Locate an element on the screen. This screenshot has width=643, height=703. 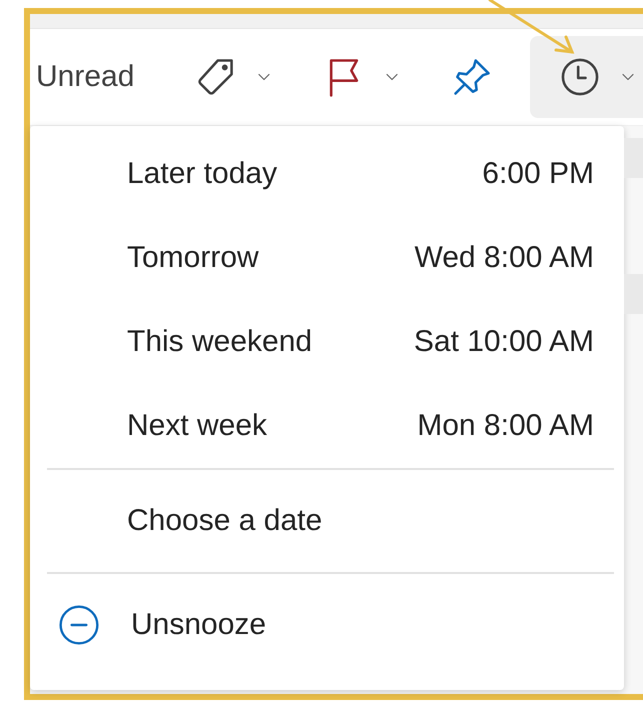
option-label: Next week is located at coordinates (197, 426).